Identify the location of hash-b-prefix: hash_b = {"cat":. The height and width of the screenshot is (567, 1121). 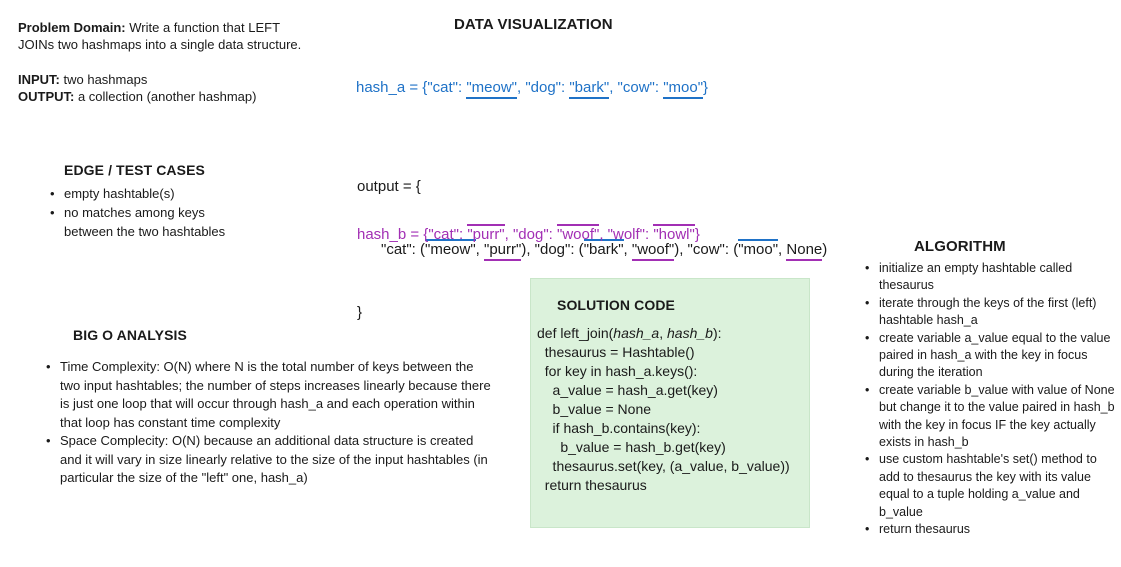
(412, 234).